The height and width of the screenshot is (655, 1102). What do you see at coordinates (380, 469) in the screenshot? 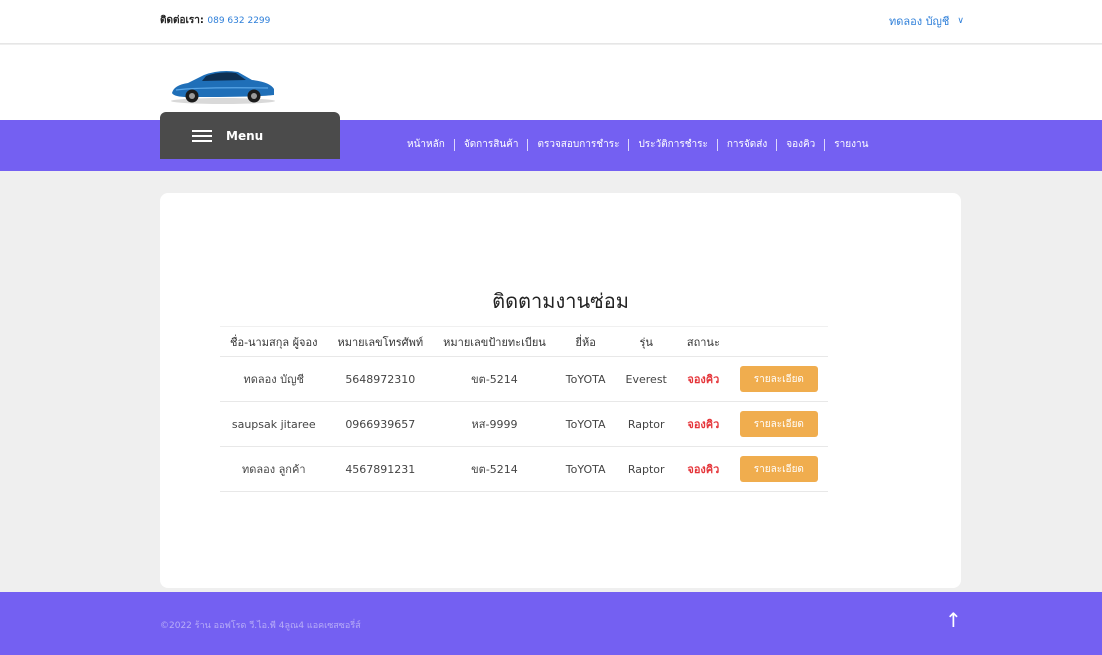
I see `cell-phone: 4567891231` at bounding box center [380, 469].